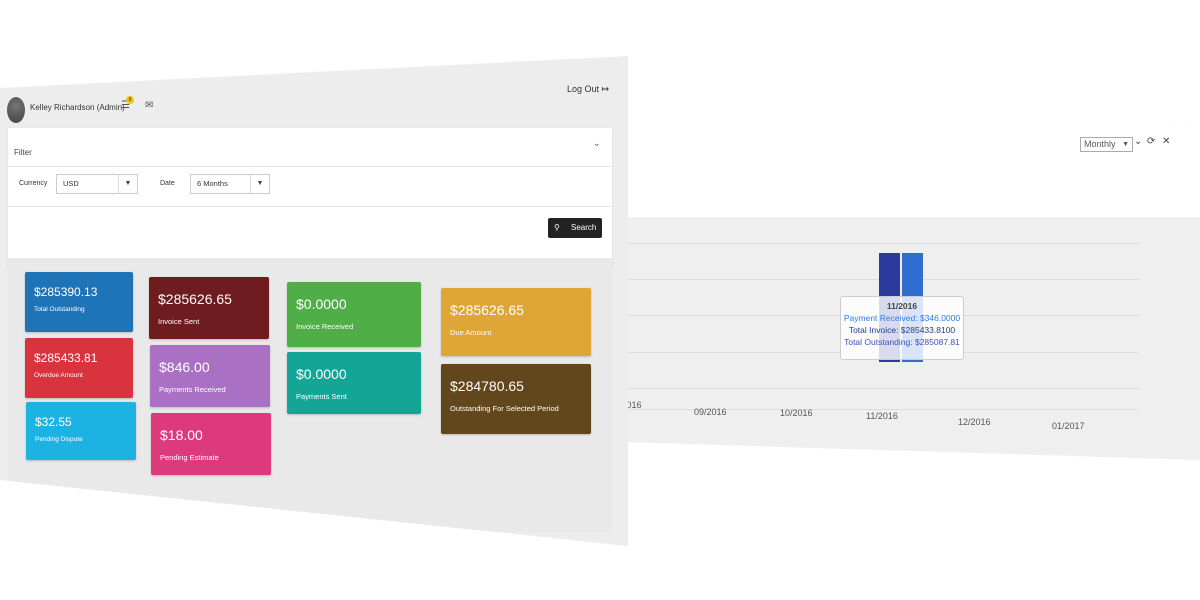  I want to click on card-label: Outstanding For Selected Period, so click(504, 408).